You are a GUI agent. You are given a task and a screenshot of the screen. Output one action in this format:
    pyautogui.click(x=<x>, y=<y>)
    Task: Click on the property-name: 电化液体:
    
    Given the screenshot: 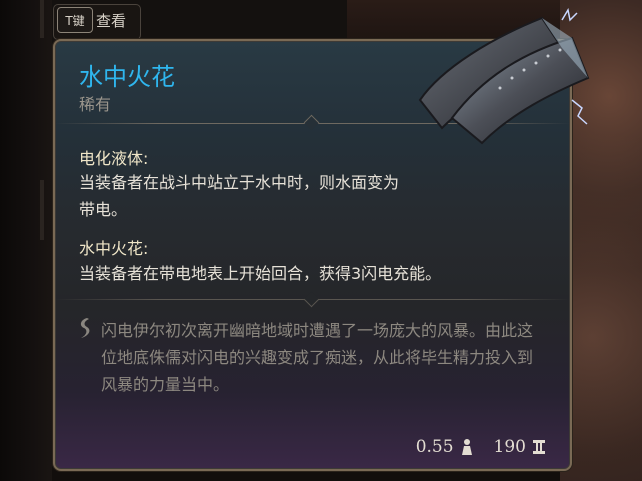 What is the action you would take?
    pyautogui.click(x=114, y=158)
    